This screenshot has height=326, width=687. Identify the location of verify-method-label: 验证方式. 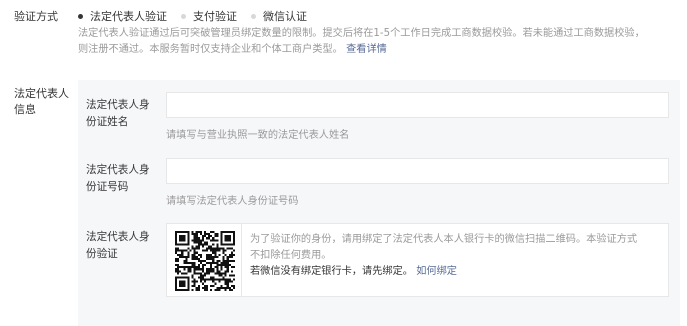
(36, 16).